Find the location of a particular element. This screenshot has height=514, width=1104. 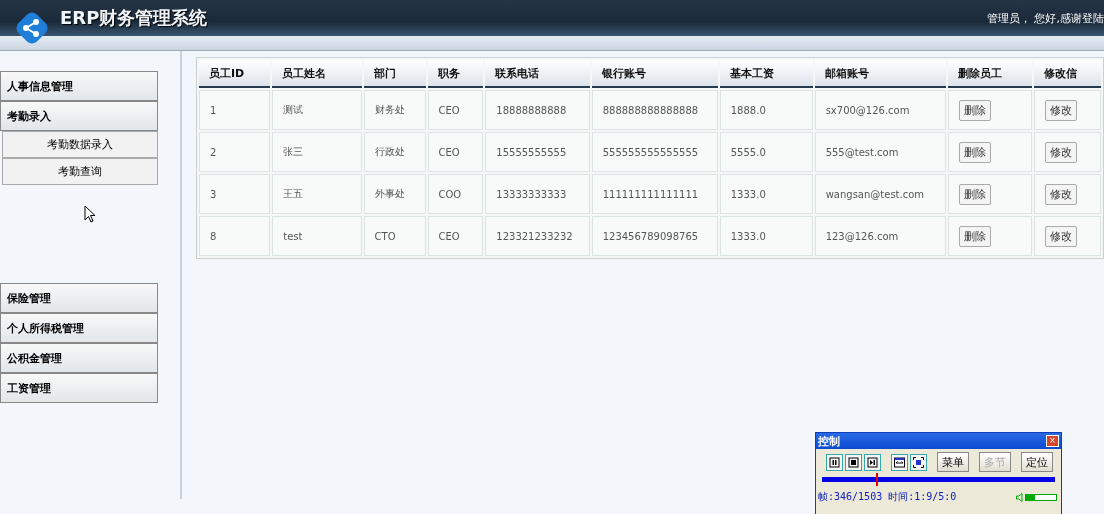

fullscreen-icon is located at coordinates (918, 462).